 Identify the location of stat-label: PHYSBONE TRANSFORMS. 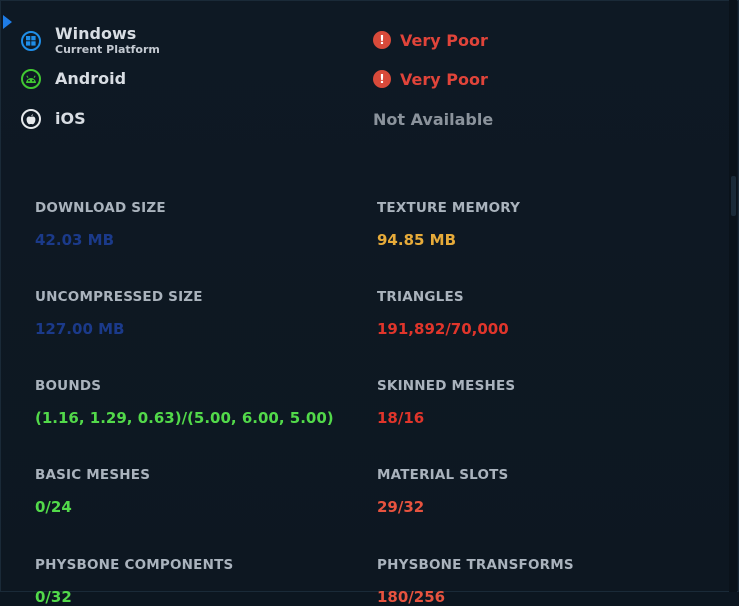
(475, 565).